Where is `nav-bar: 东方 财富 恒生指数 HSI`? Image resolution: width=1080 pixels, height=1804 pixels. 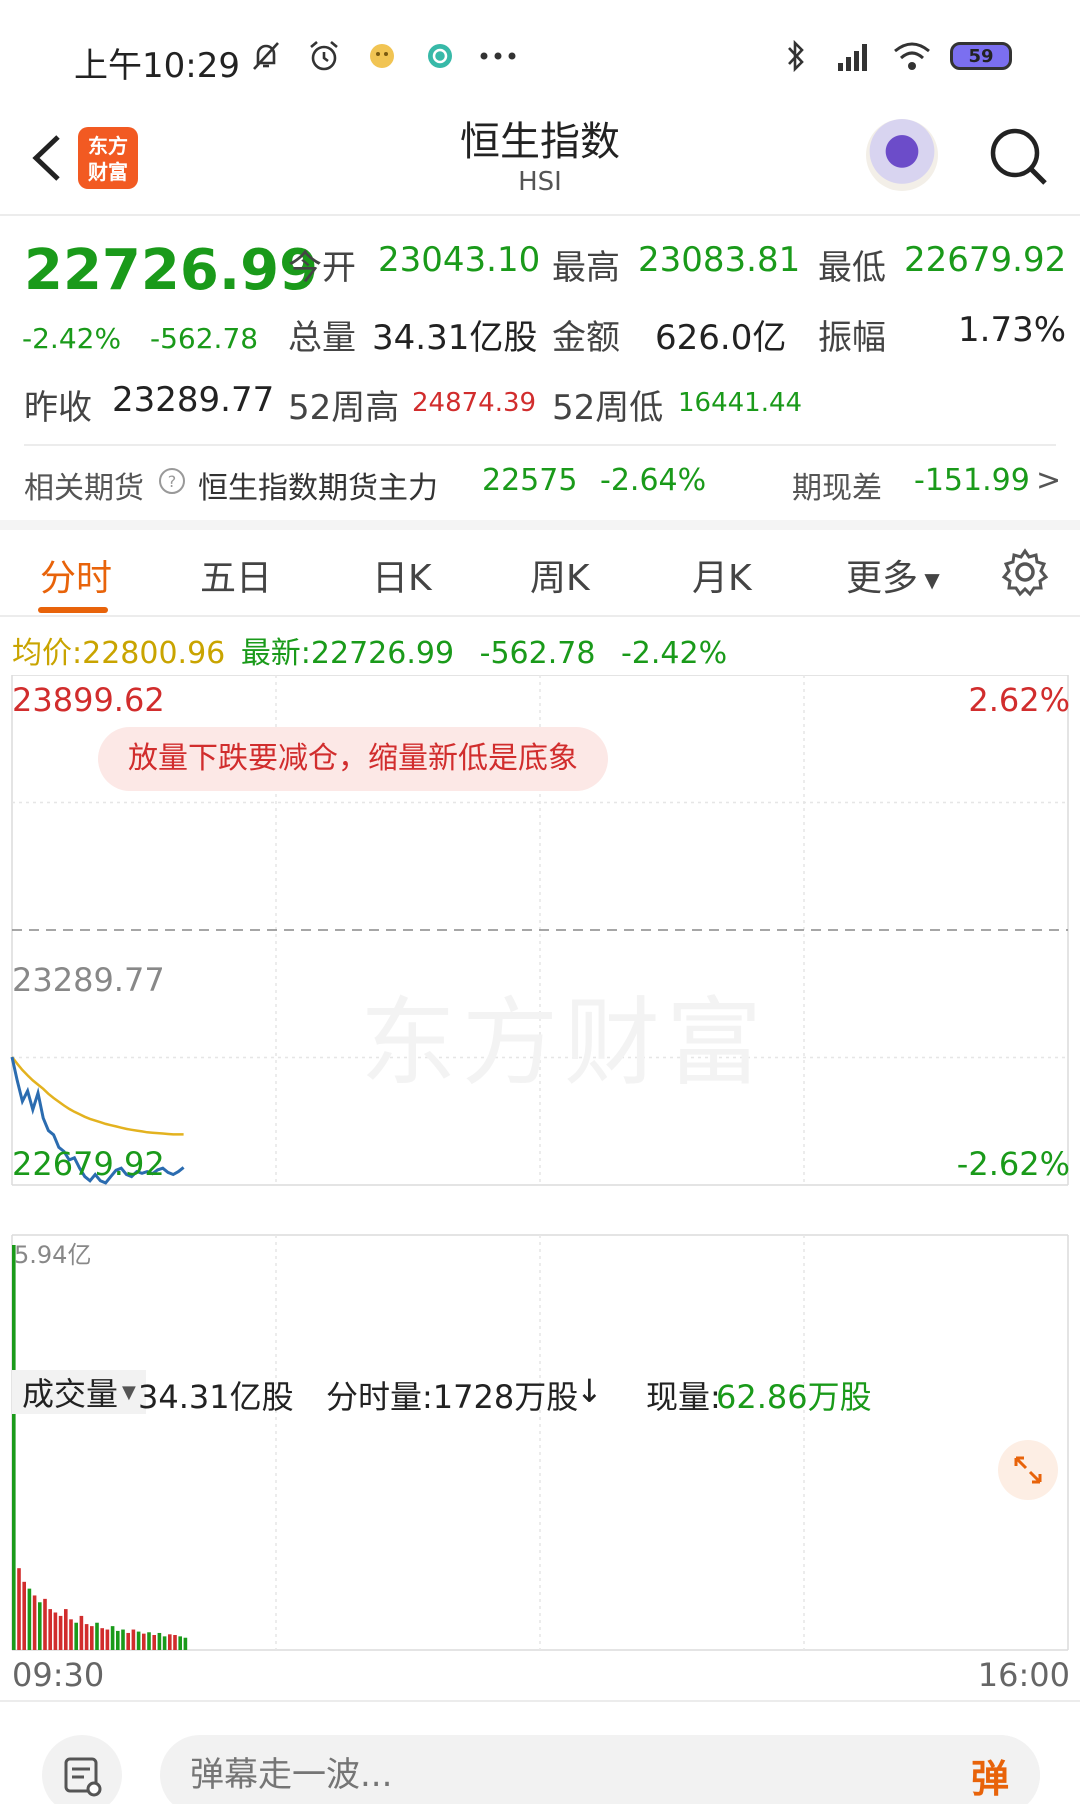 nav-bar: 东方 财富 恒生指数 HSI is located at coordinates (540, 160).